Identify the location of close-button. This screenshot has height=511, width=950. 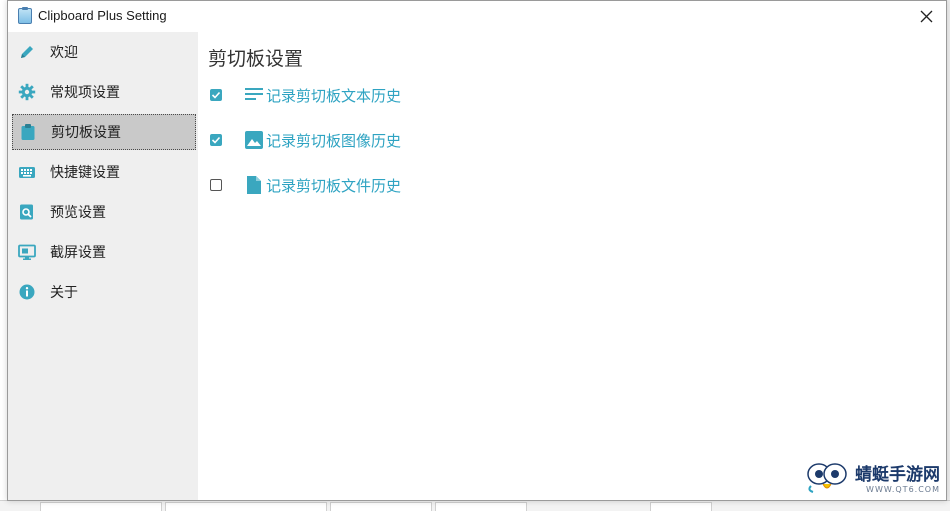
(926, 16).